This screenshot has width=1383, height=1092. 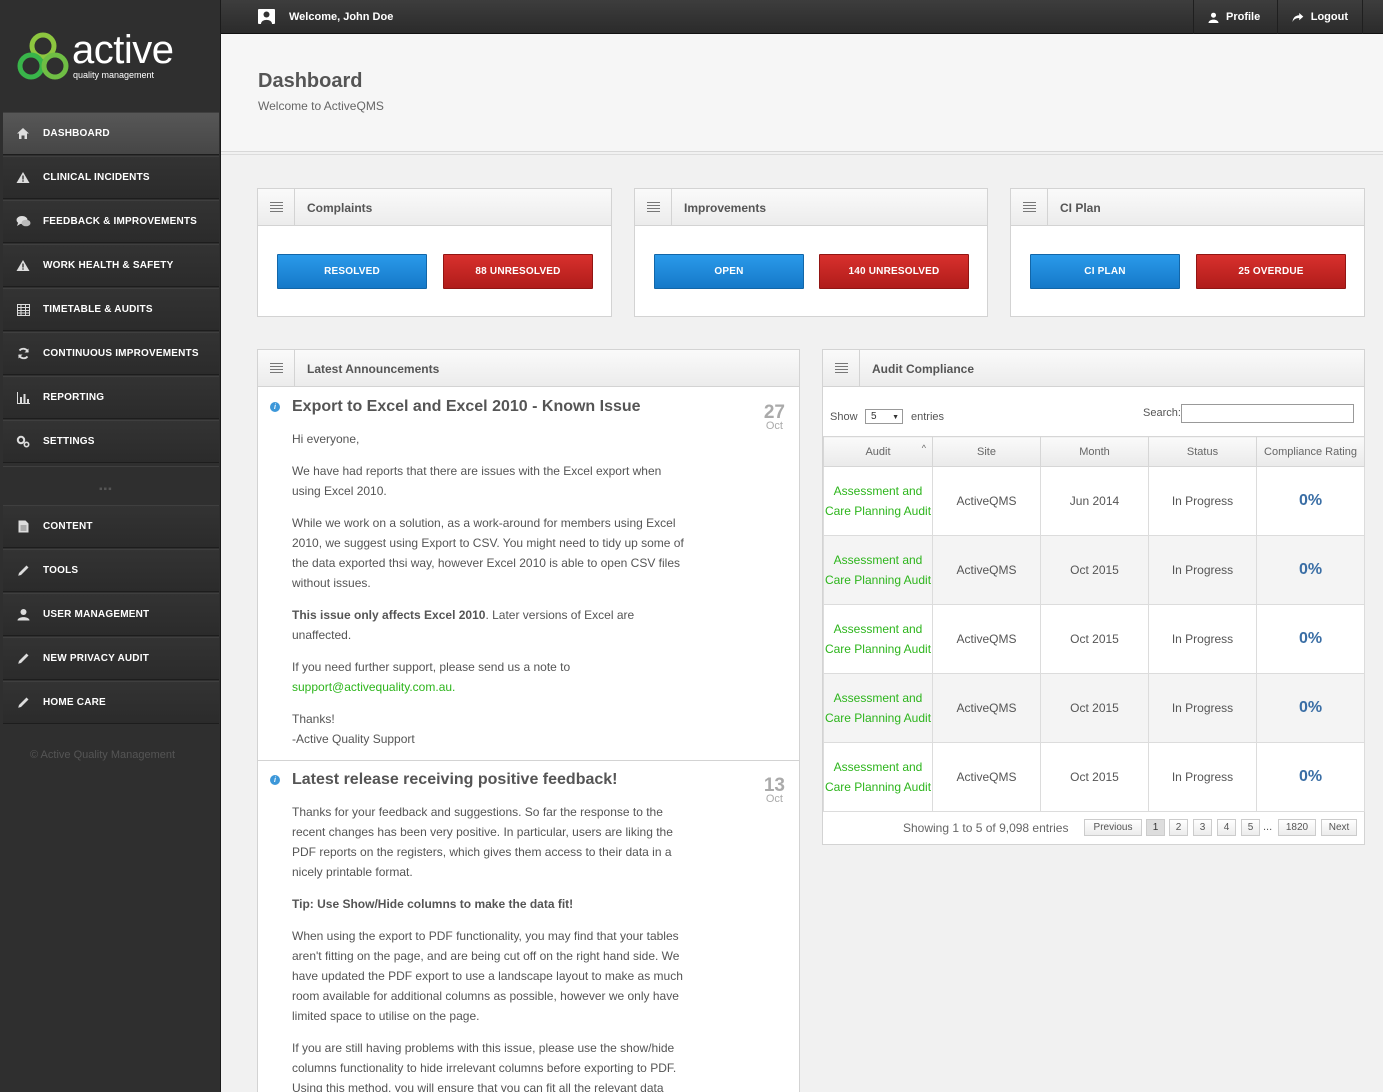 I want to click on sidebar-item-content: CONTENT, so click(x=111, y=526).